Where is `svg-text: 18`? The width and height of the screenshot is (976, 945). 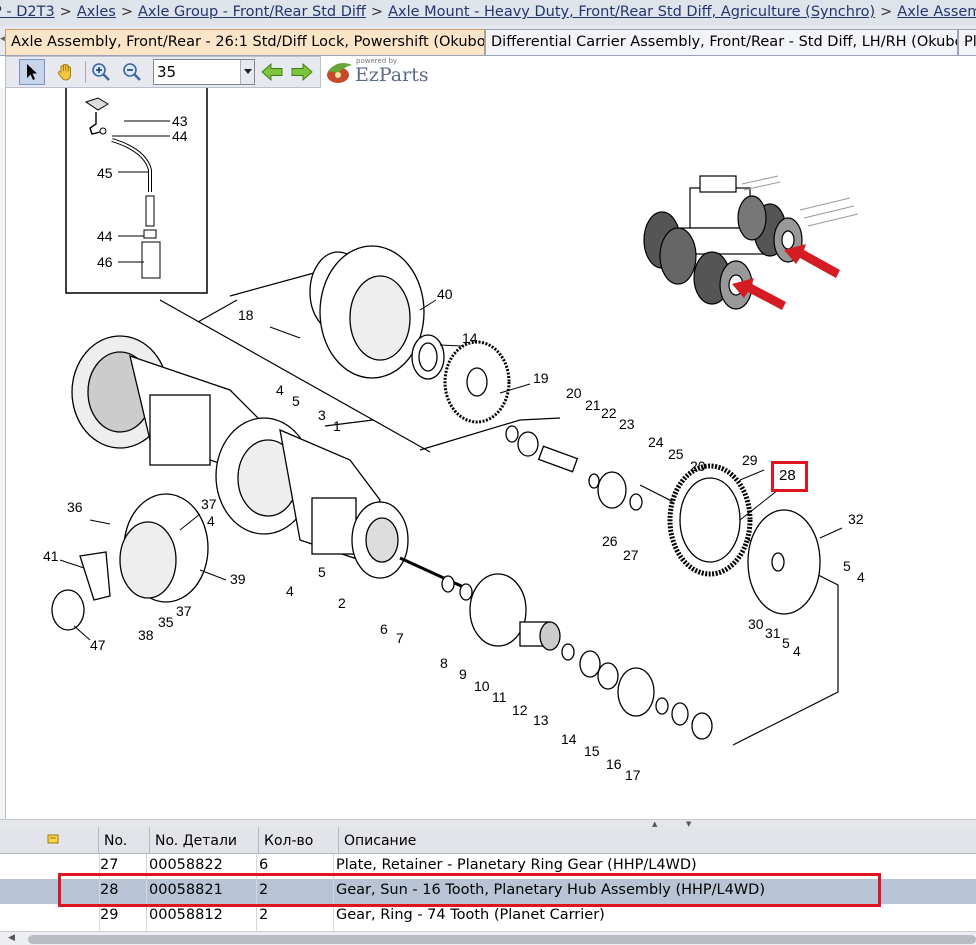 svg-text: 18 is located at coordinates (246, 315).